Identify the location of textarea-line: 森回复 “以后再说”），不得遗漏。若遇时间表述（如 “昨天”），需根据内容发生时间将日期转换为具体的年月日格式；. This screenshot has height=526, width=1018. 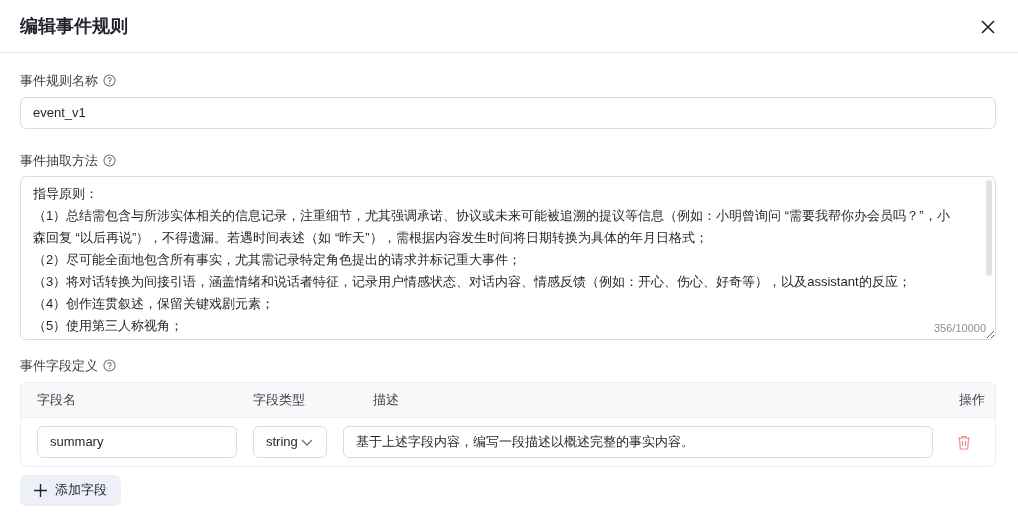
(370, 238).